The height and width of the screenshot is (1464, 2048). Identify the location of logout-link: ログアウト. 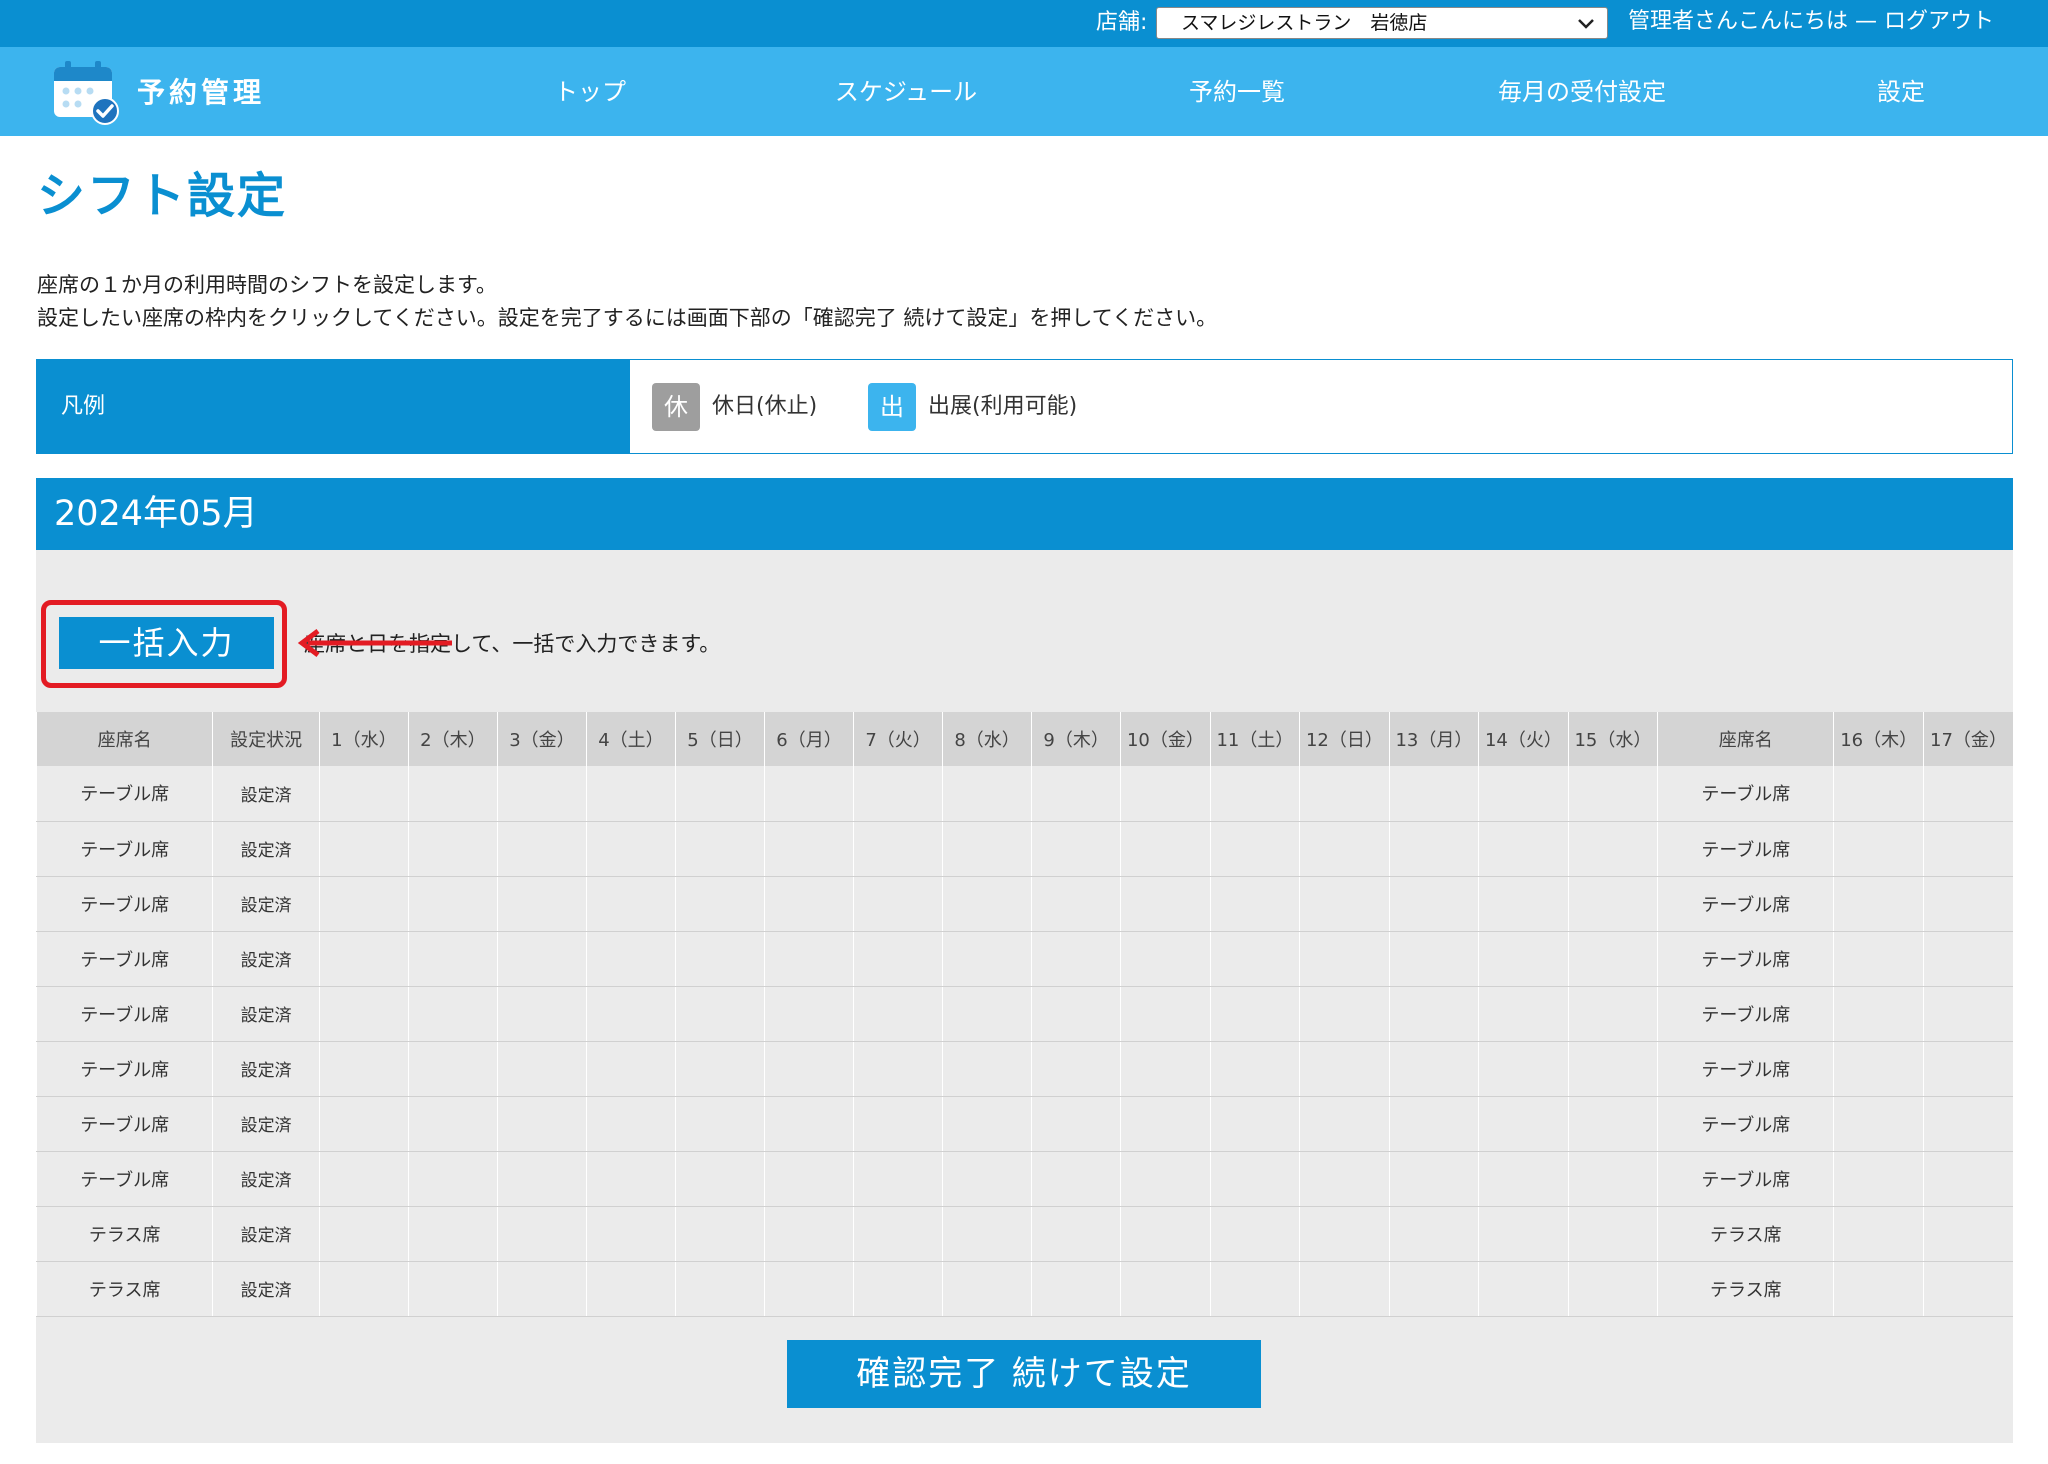
(1939, 21).